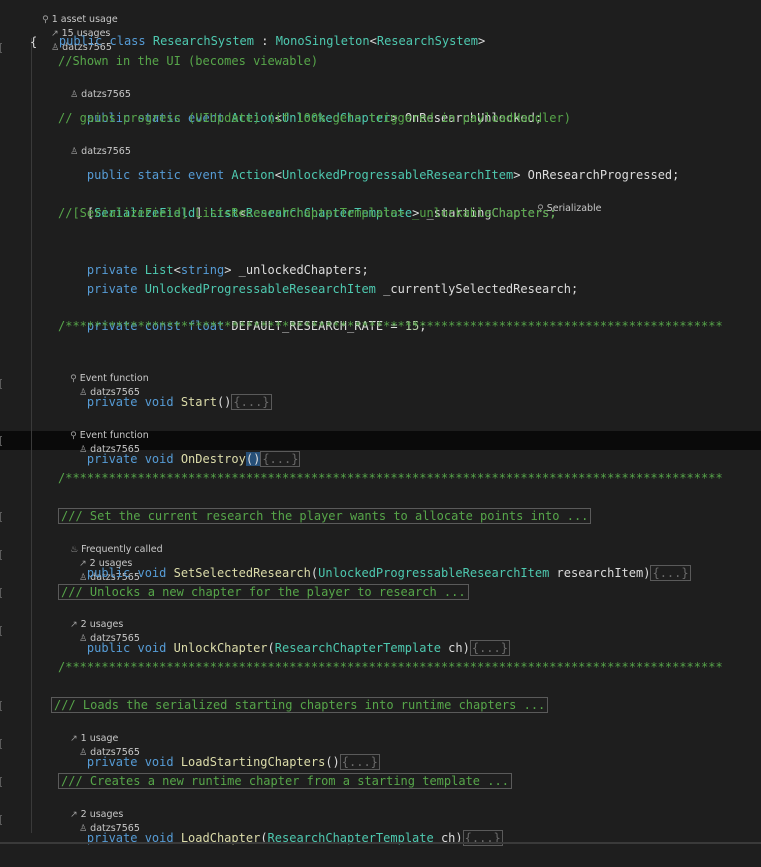 The image size is (761, 867). What do you see at coordinates (477, 289) in the screenshot?
I see `identifier: _currentlySelectedResearch;` at bounding box center [477, 289].